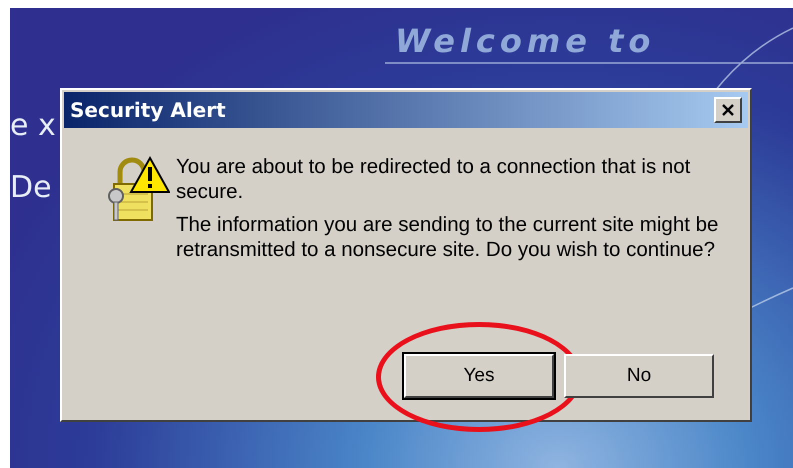 The height and width of the screenshot is (468, 793). Describe the element at coordinates (148, 110) in the screenshot. I see `dialog-title: Security Alert` at that location.